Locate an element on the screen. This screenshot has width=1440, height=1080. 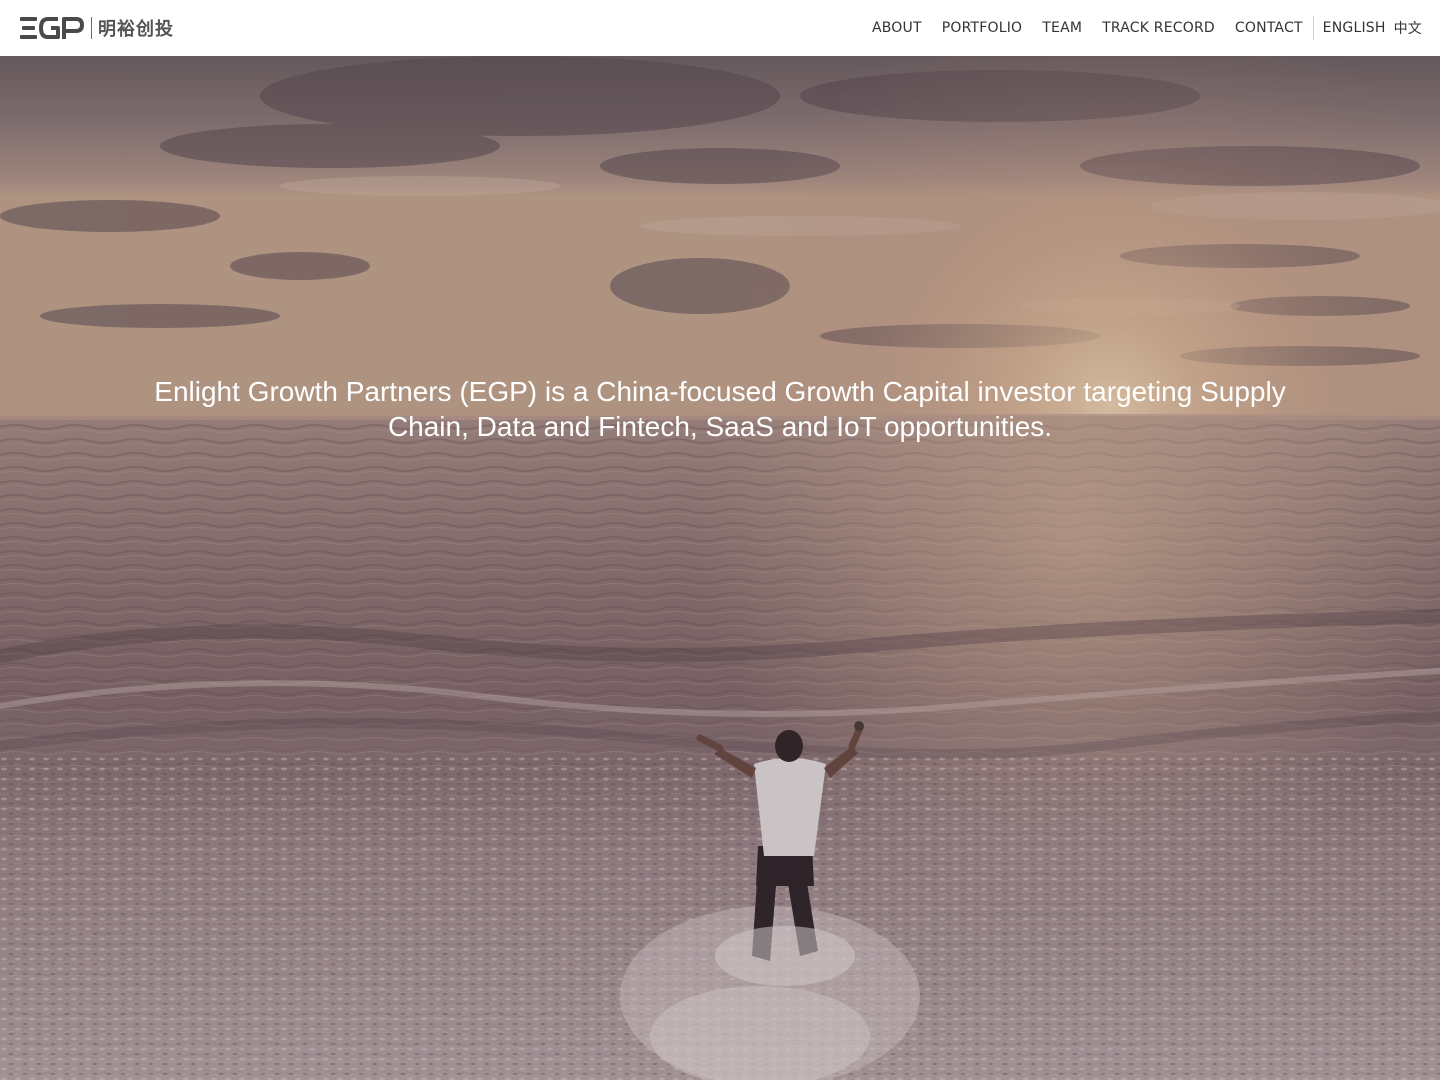
logo-chinese-name: 明裕创投 is located at coordinates (136, 29).